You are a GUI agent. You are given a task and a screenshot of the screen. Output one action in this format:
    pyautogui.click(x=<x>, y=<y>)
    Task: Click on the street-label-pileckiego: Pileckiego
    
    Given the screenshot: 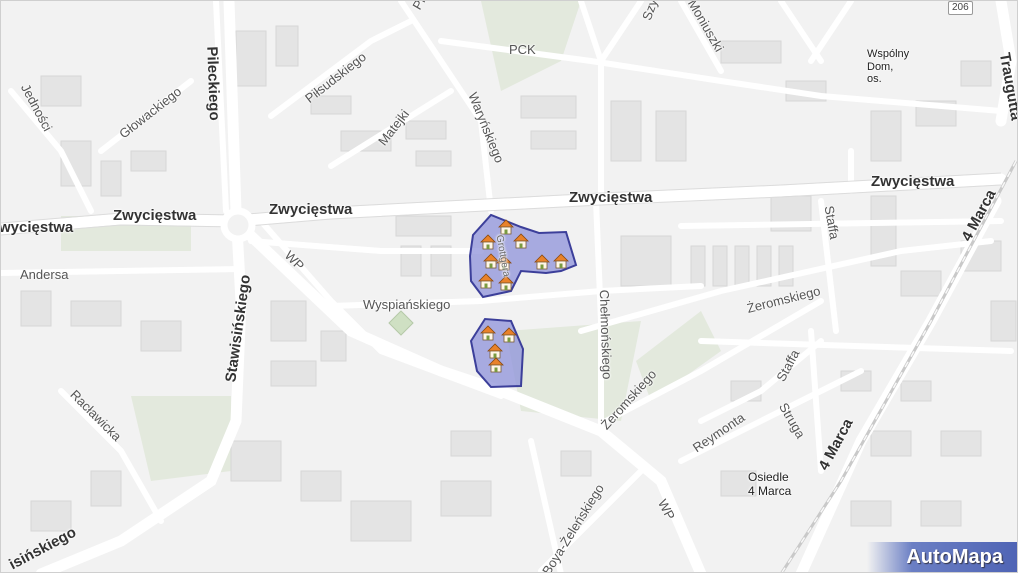 What is the action you would take?
    pyautogui.click(x=213, y=83)
    